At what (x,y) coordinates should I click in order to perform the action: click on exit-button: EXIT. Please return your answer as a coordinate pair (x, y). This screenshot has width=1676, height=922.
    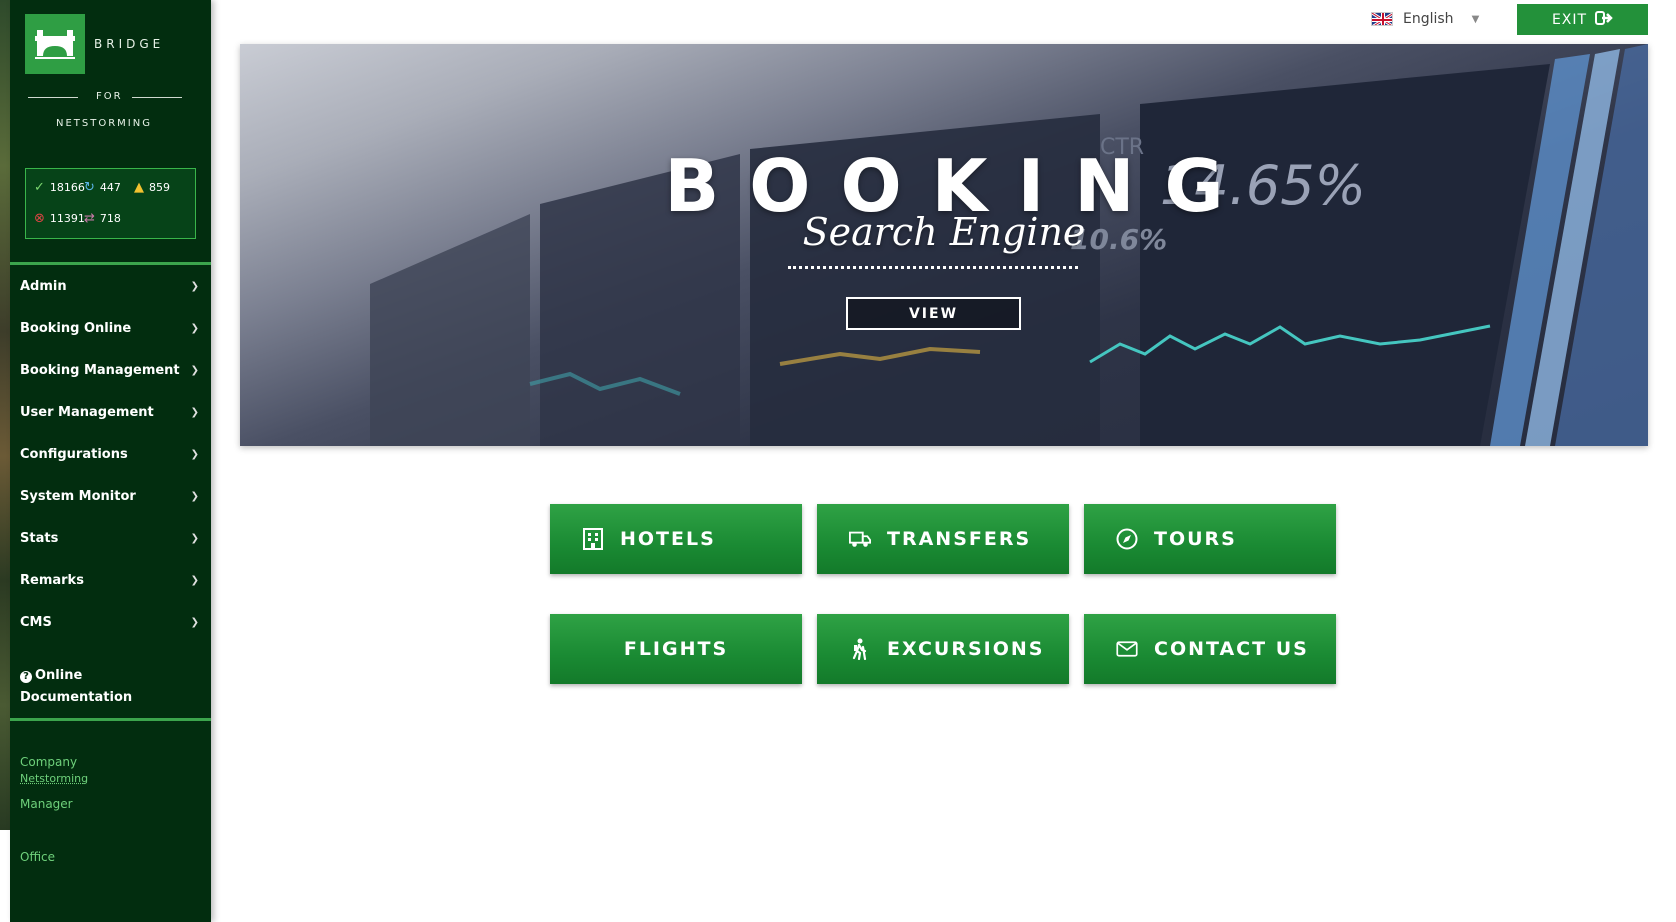
    Looking at the image, I should click on (1582, 19).